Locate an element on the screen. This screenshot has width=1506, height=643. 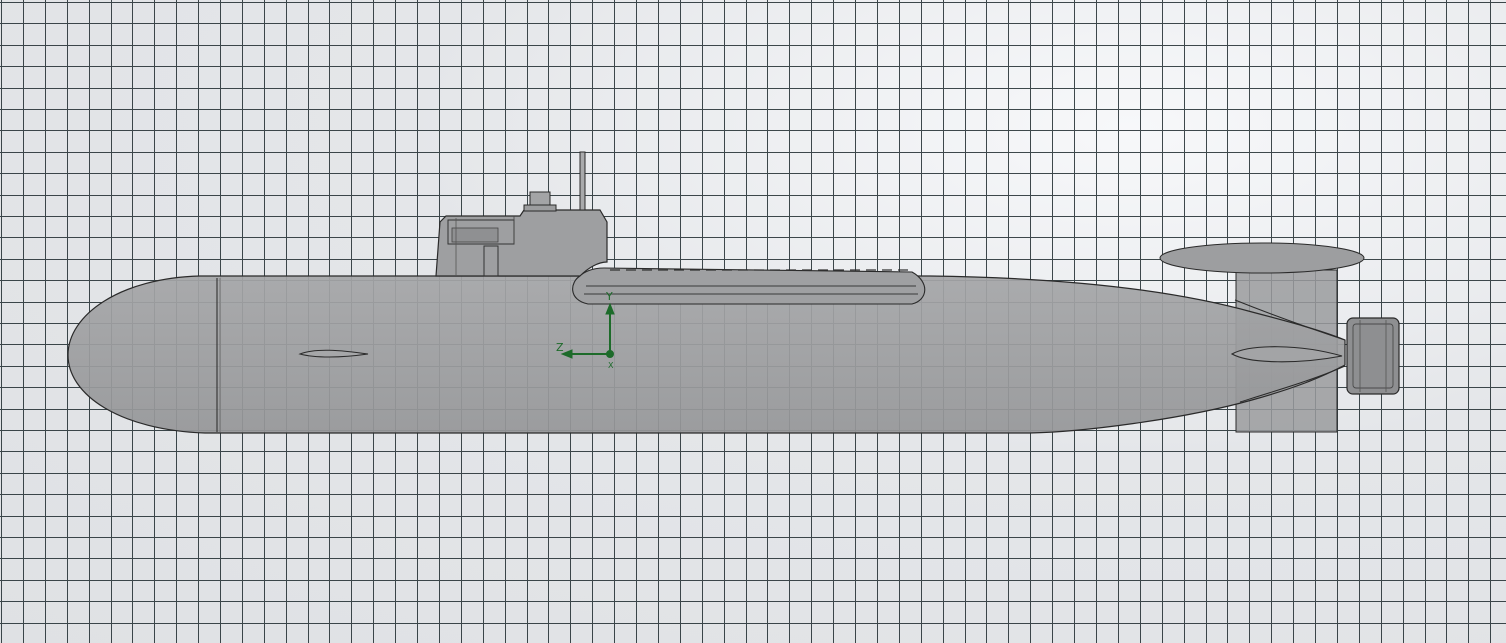
triad-y-label: Y is located at coordinates (609, 296).